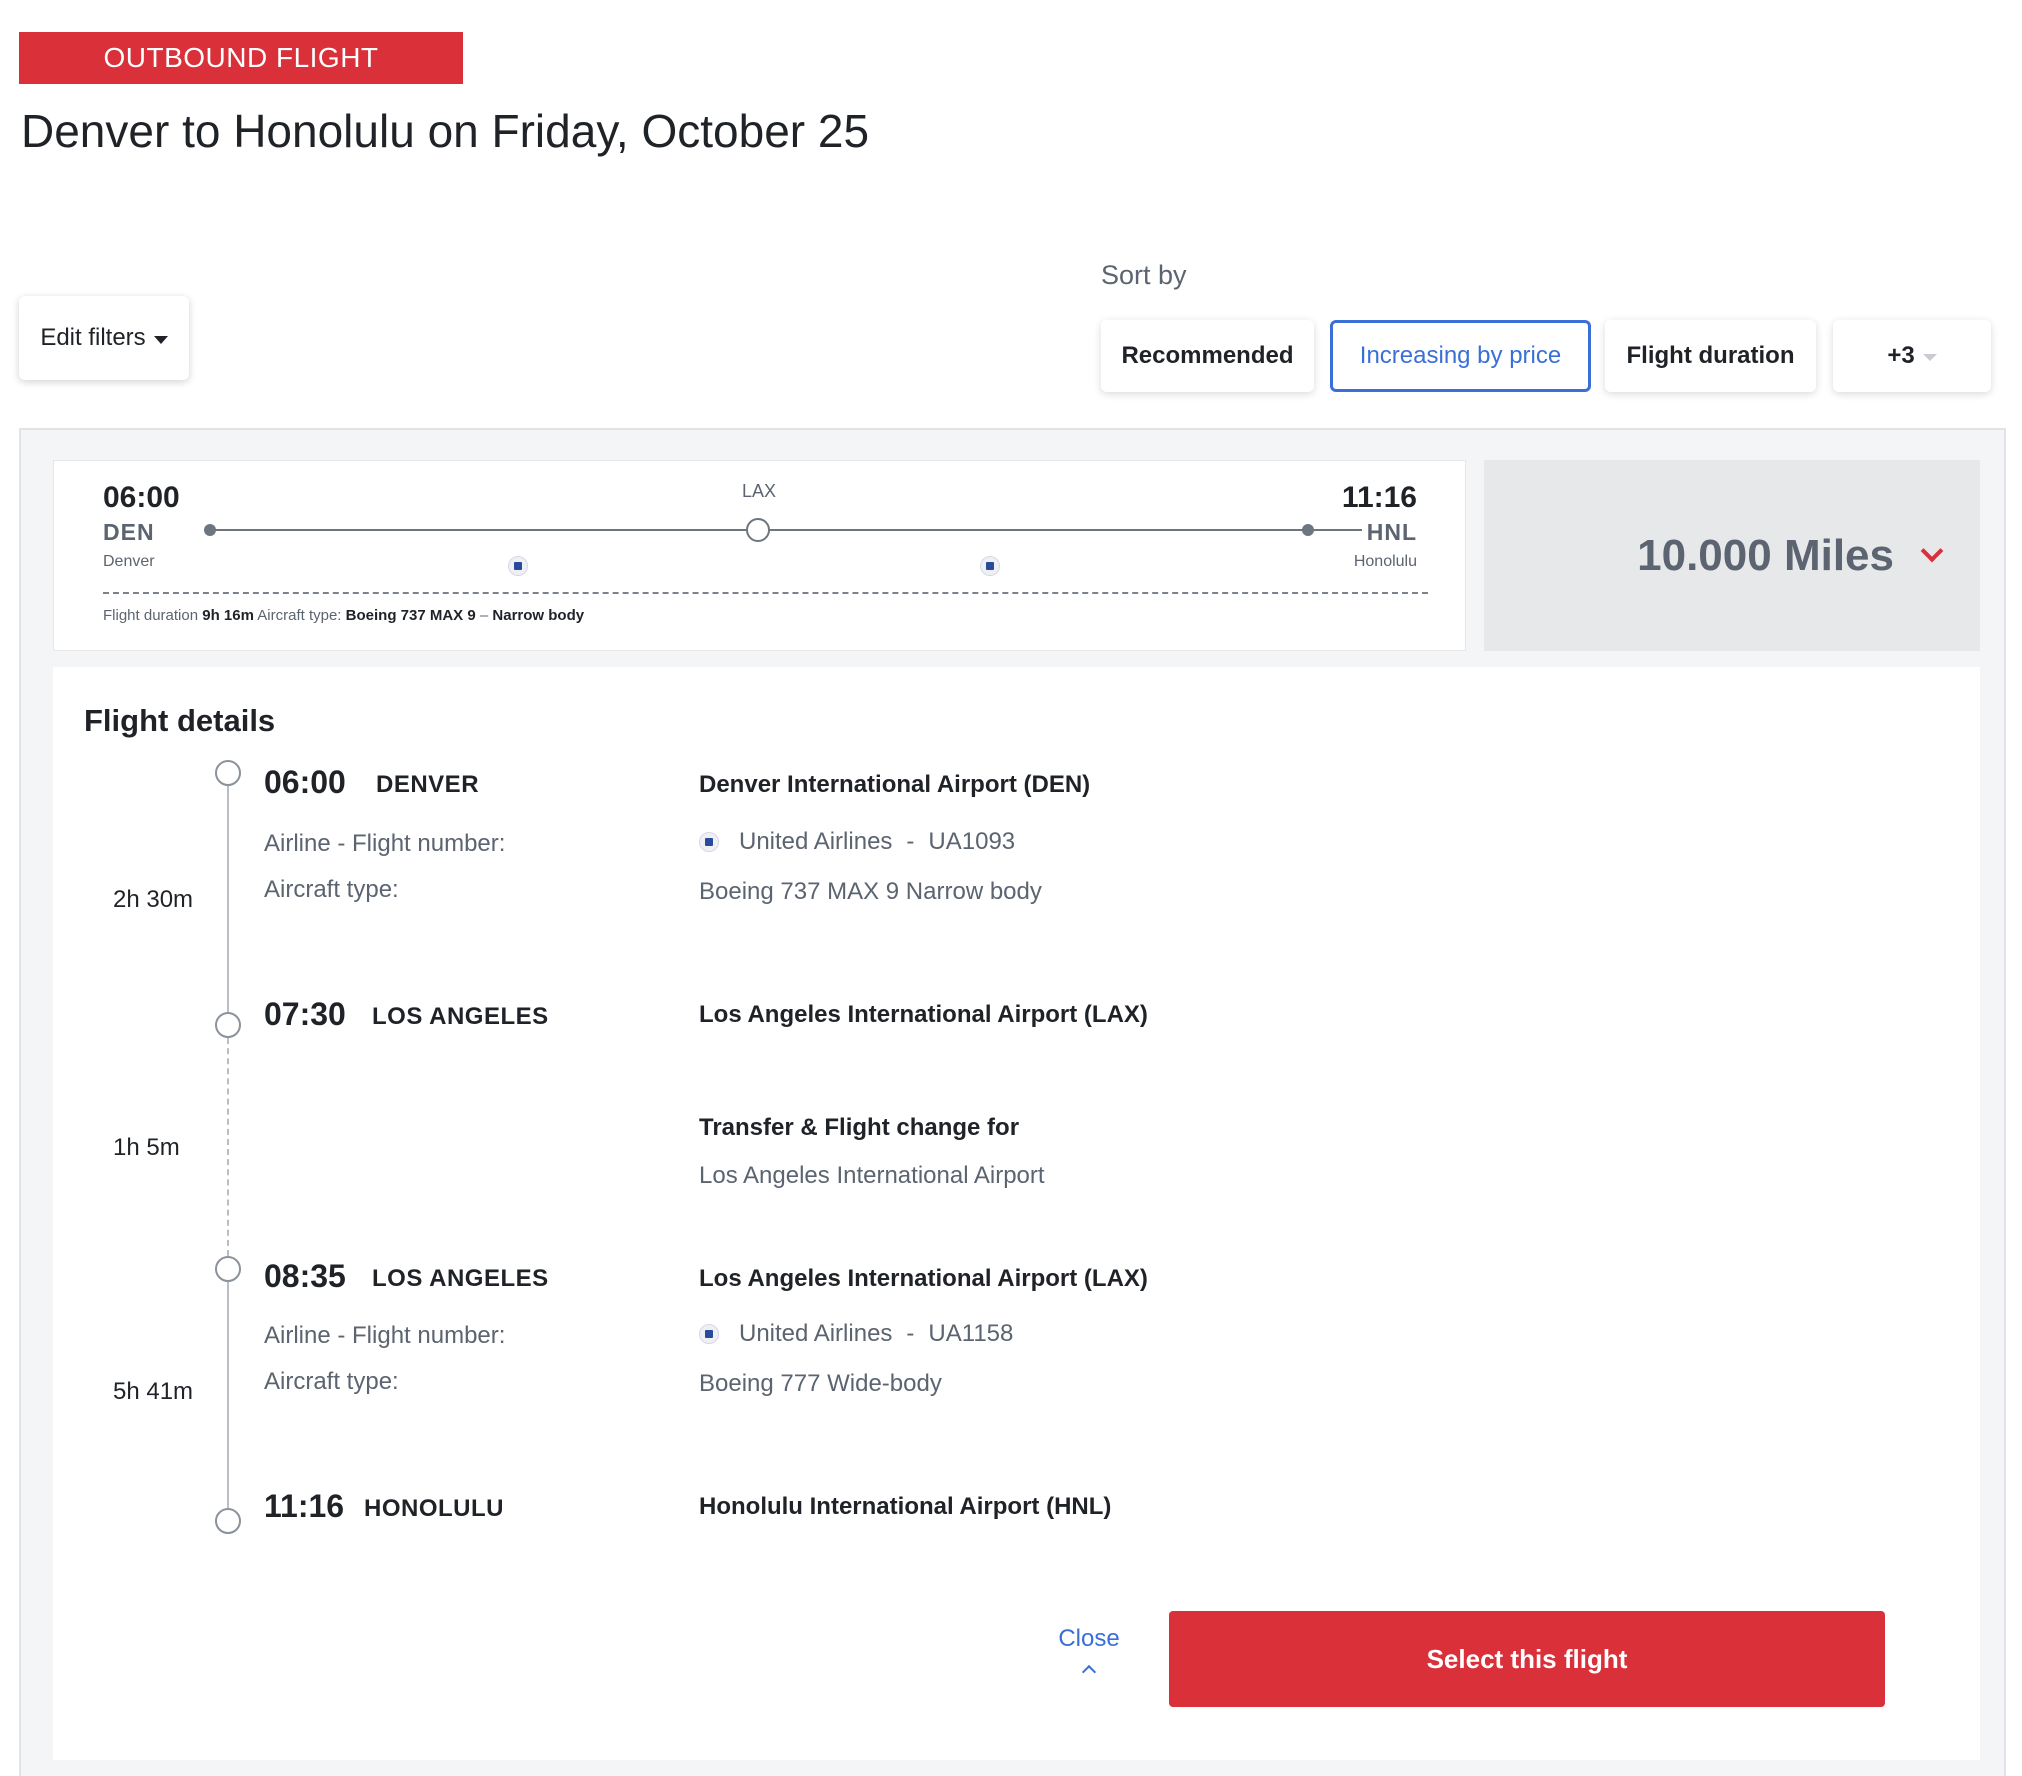  I want to click on body-value: Narrow body, so click(538, 615).